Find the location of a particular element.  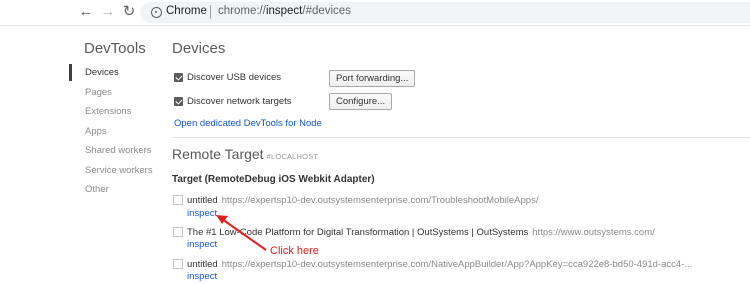

url-text: chrome://inspect/#devices is located at coordinates (284, 11).